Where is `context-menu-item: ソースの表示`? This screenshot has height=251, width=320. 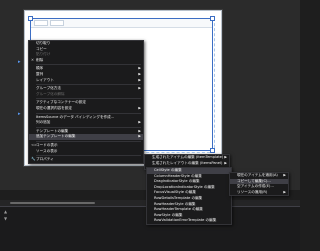
context-menu-item: ソースの表示 is located at coordinates (86, 152).